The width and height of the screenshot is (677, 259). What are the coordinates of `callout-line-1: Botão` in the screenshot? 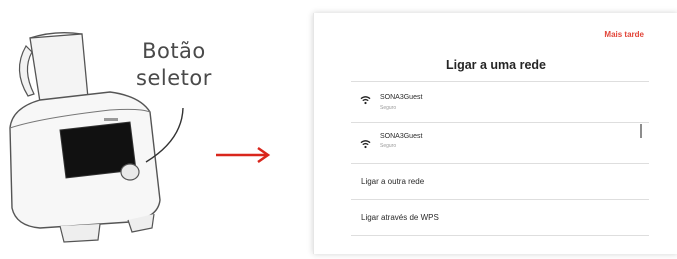 It's located at (174, 51).